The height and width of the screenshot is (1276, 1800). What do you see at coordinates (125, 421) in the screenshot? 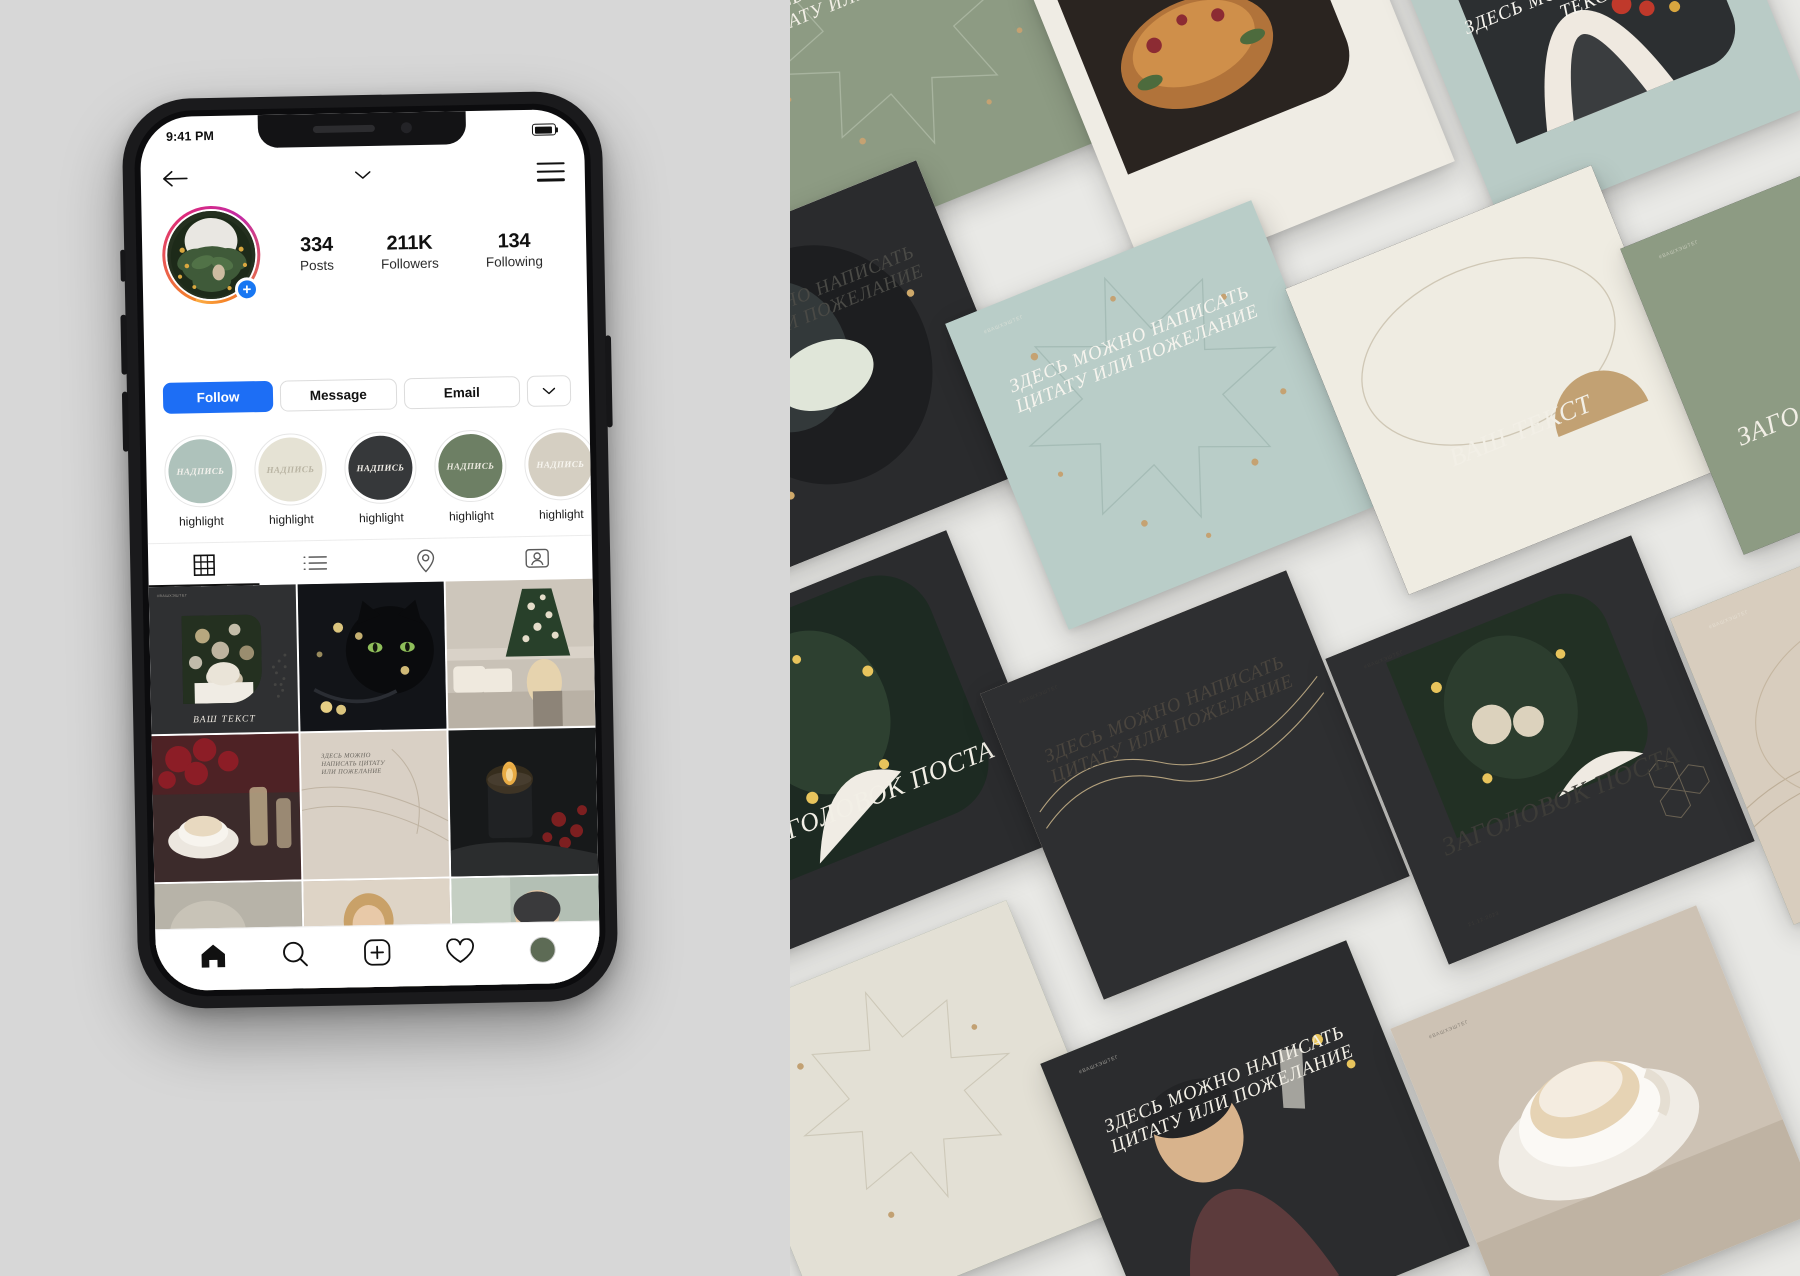
I see `volume-down-button` at bounding box center [125, 421].